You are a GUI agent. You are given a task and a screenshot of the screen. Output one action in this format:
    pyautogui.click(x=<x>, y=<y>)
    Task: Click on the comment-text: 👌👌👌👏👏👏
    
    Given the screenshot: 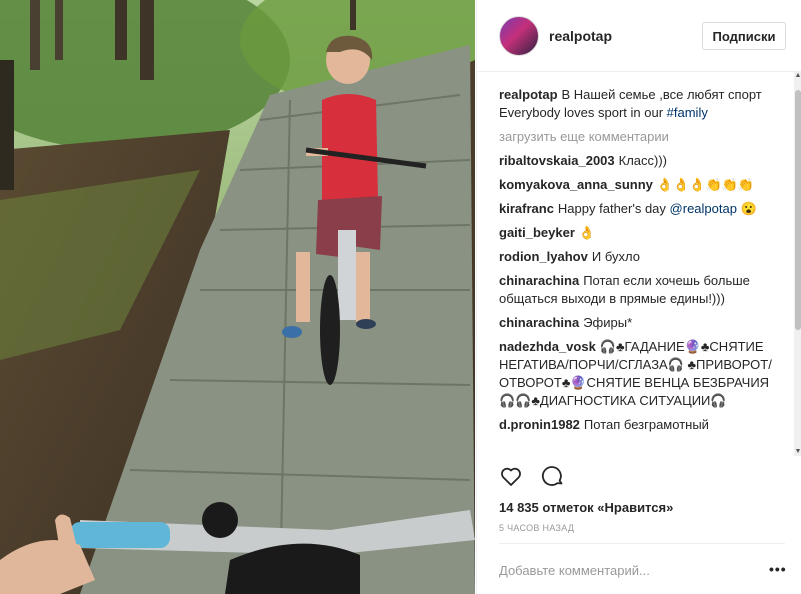 What is the action you would take?
    pyautogui.click(x=705, y=184)
    